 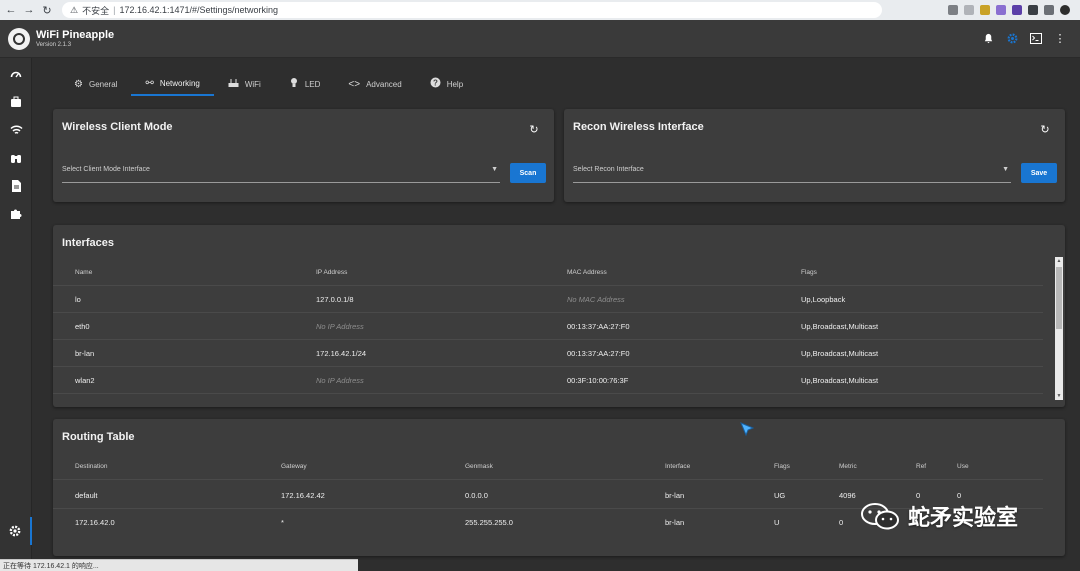 I want to click on route-genmask: 255.255.255.0, so click(x=489, y=522).